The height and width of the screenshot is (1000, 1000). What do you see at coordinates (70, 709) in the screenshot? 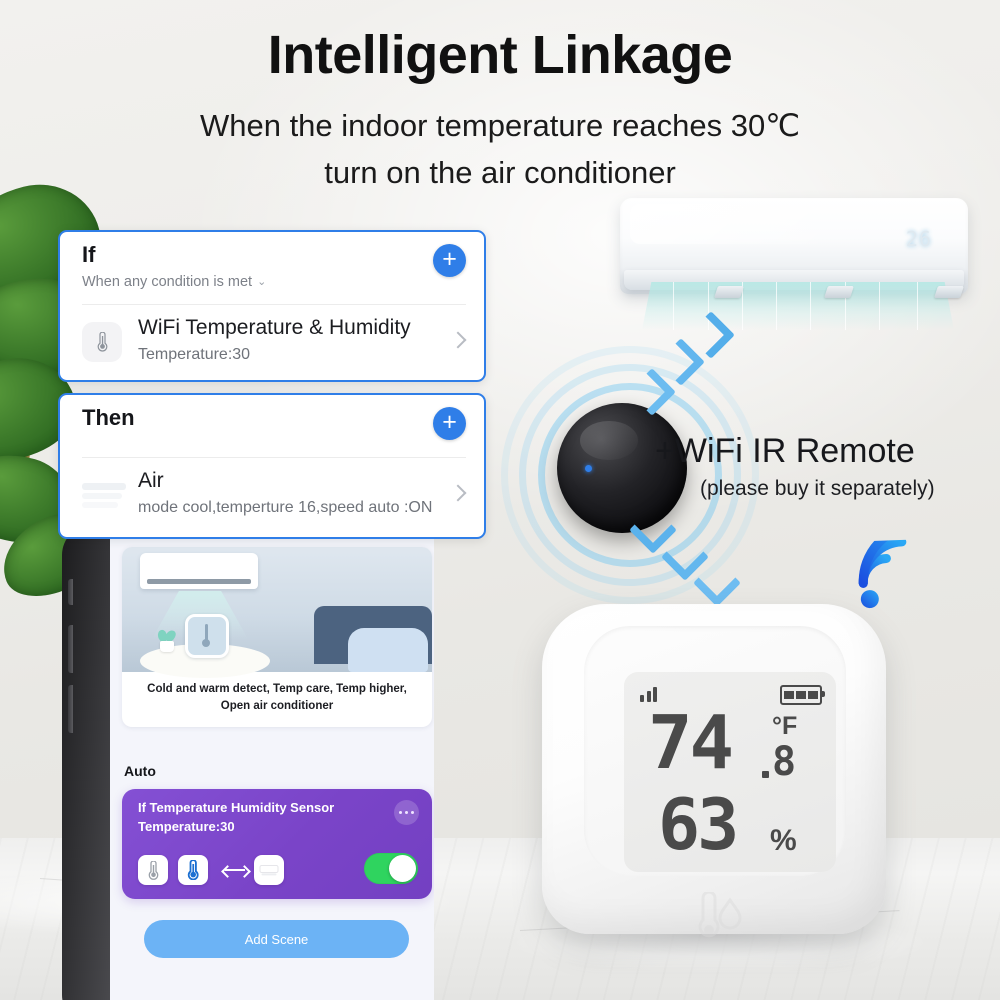
I see `phone-volume-down-button` at bounding box center [70, 709].